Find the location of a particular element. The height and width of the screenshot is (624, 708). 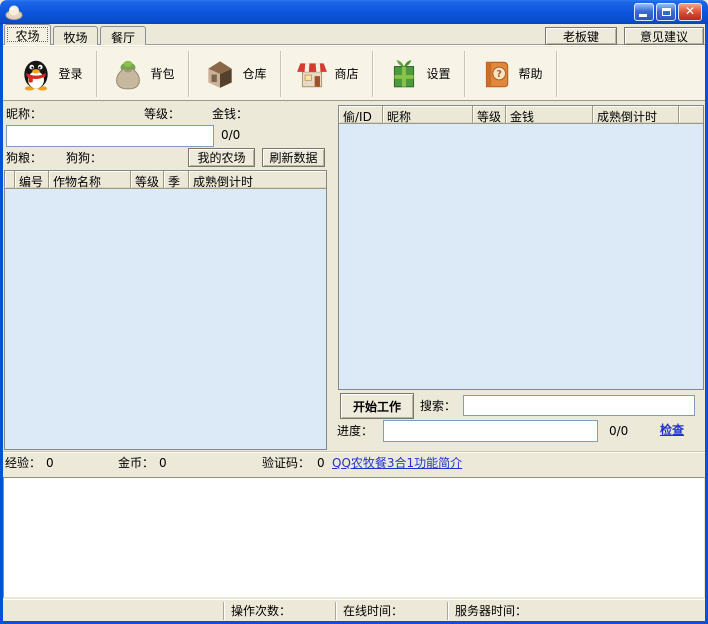

login-button: 登录 is located at coordinates (51, 74).